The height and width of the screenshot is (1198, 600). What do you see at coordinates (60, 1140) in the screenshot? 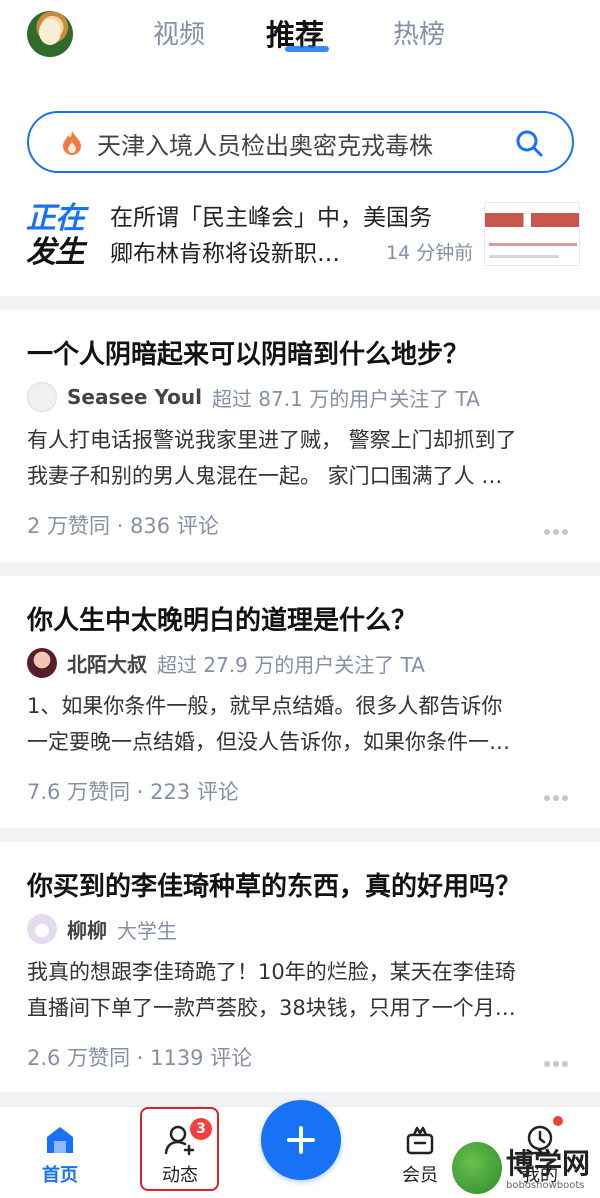
I see `home-icon` at bounding box center [60, 1140].